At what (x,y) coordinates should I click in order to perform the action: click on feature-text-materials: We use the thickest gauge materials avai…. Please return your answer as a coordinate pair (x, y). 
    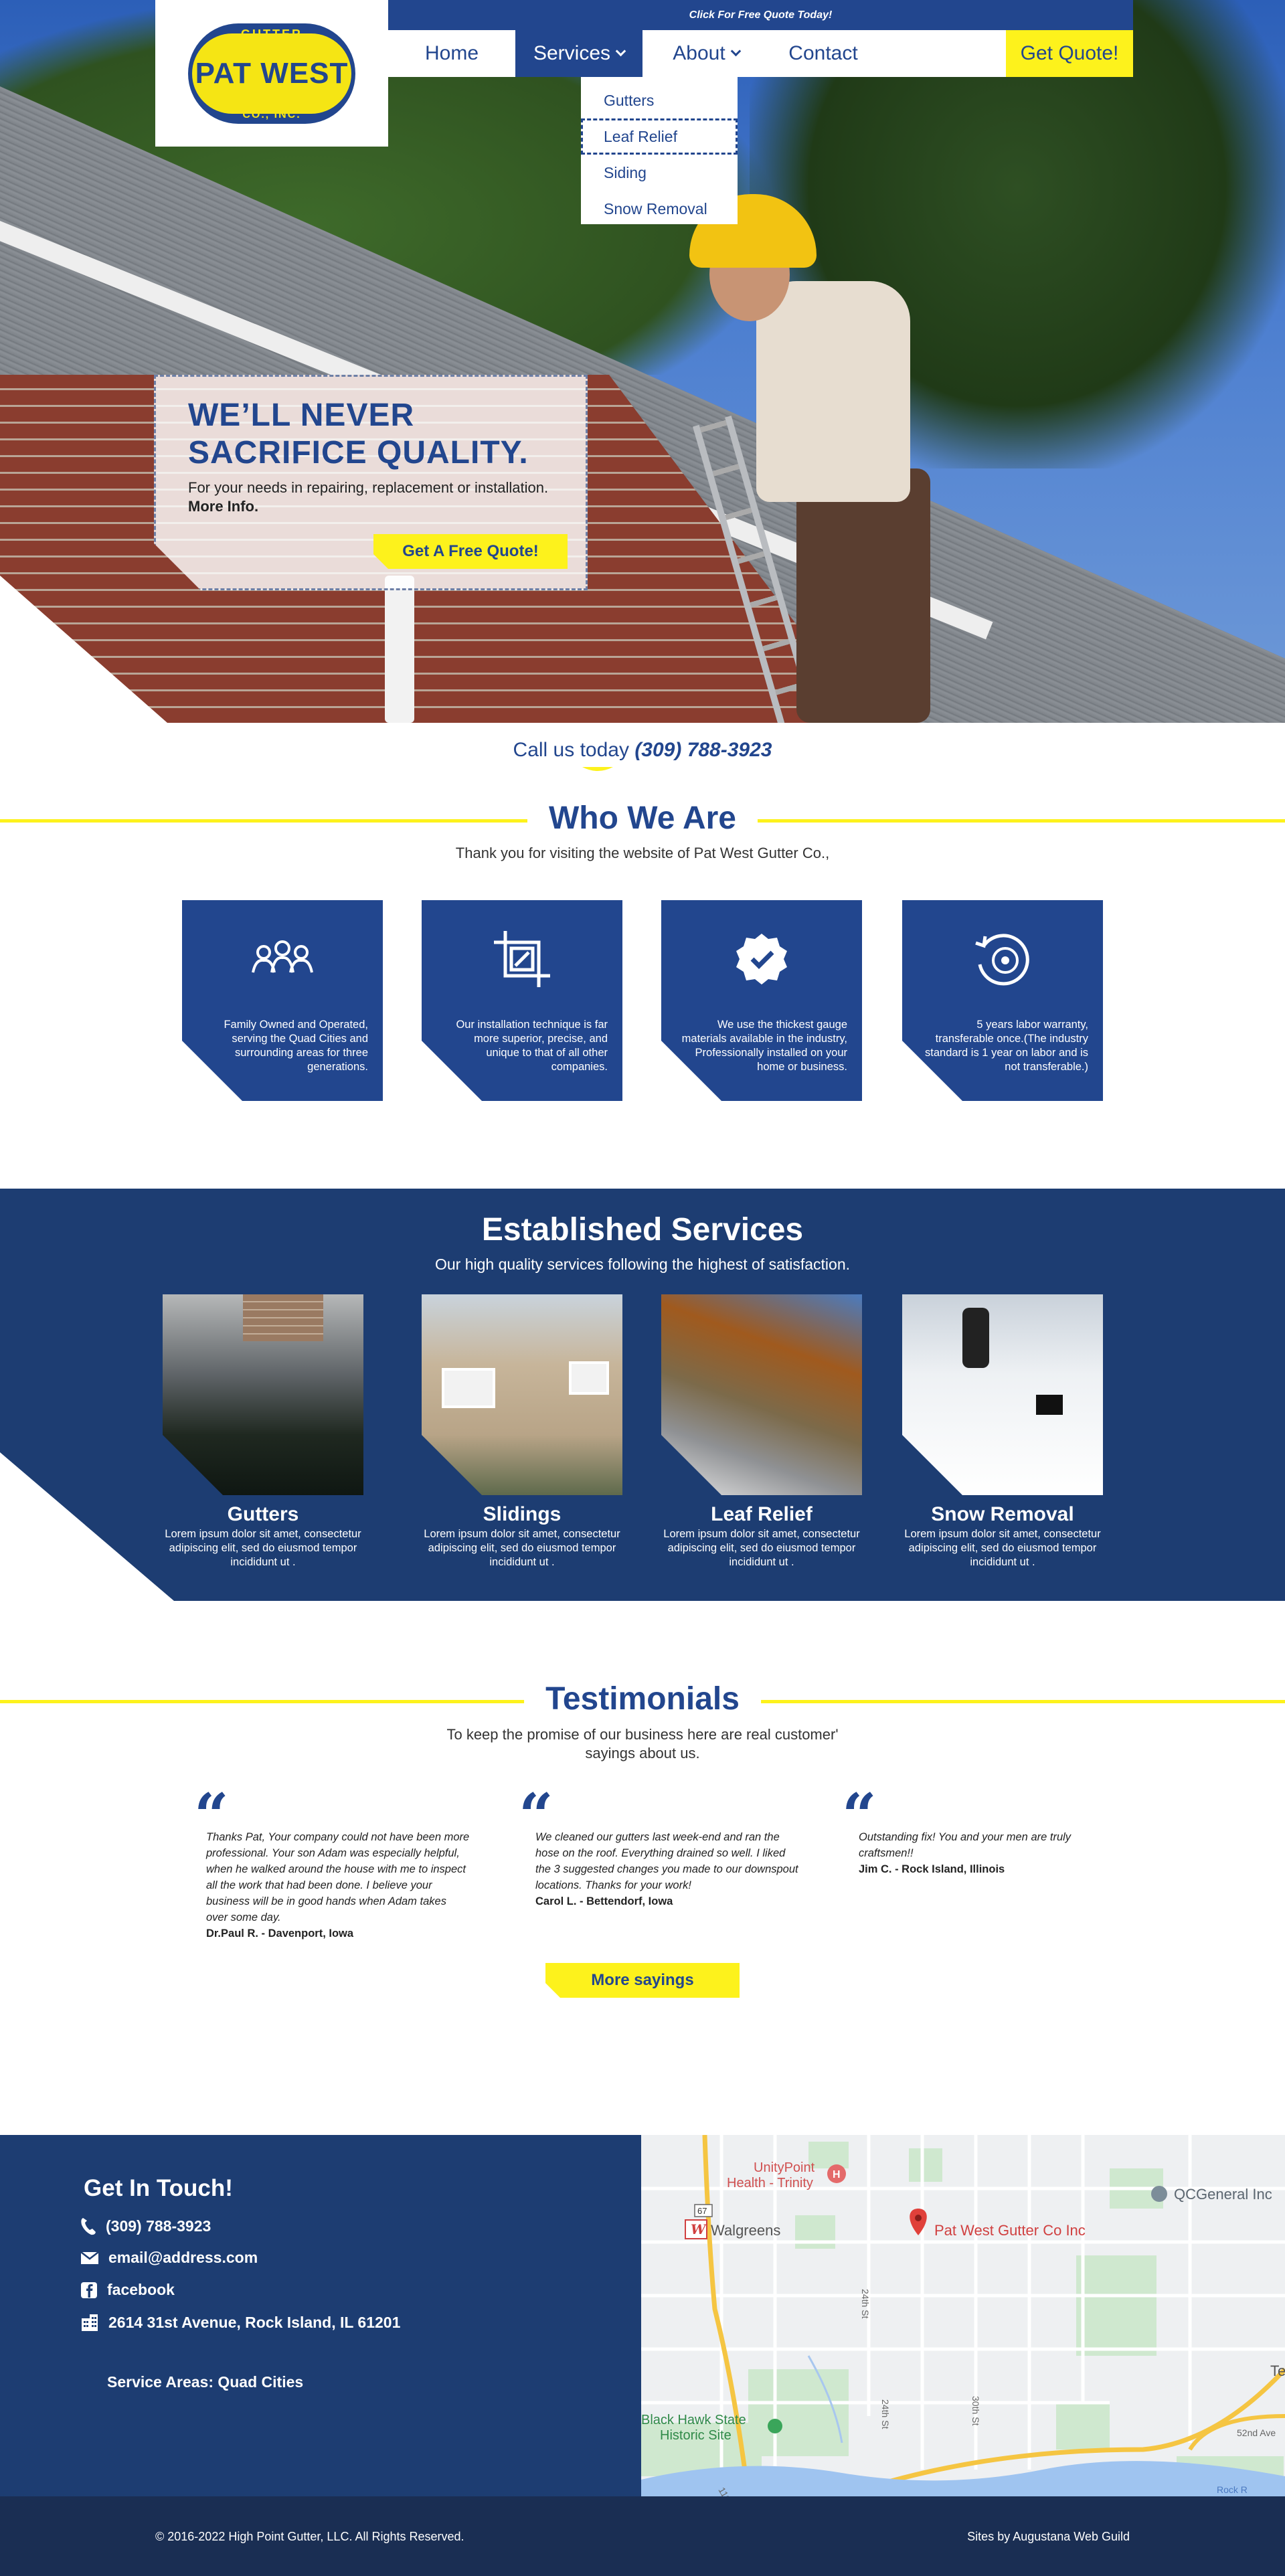
    Looking at the image, I should click on (764, 1046).